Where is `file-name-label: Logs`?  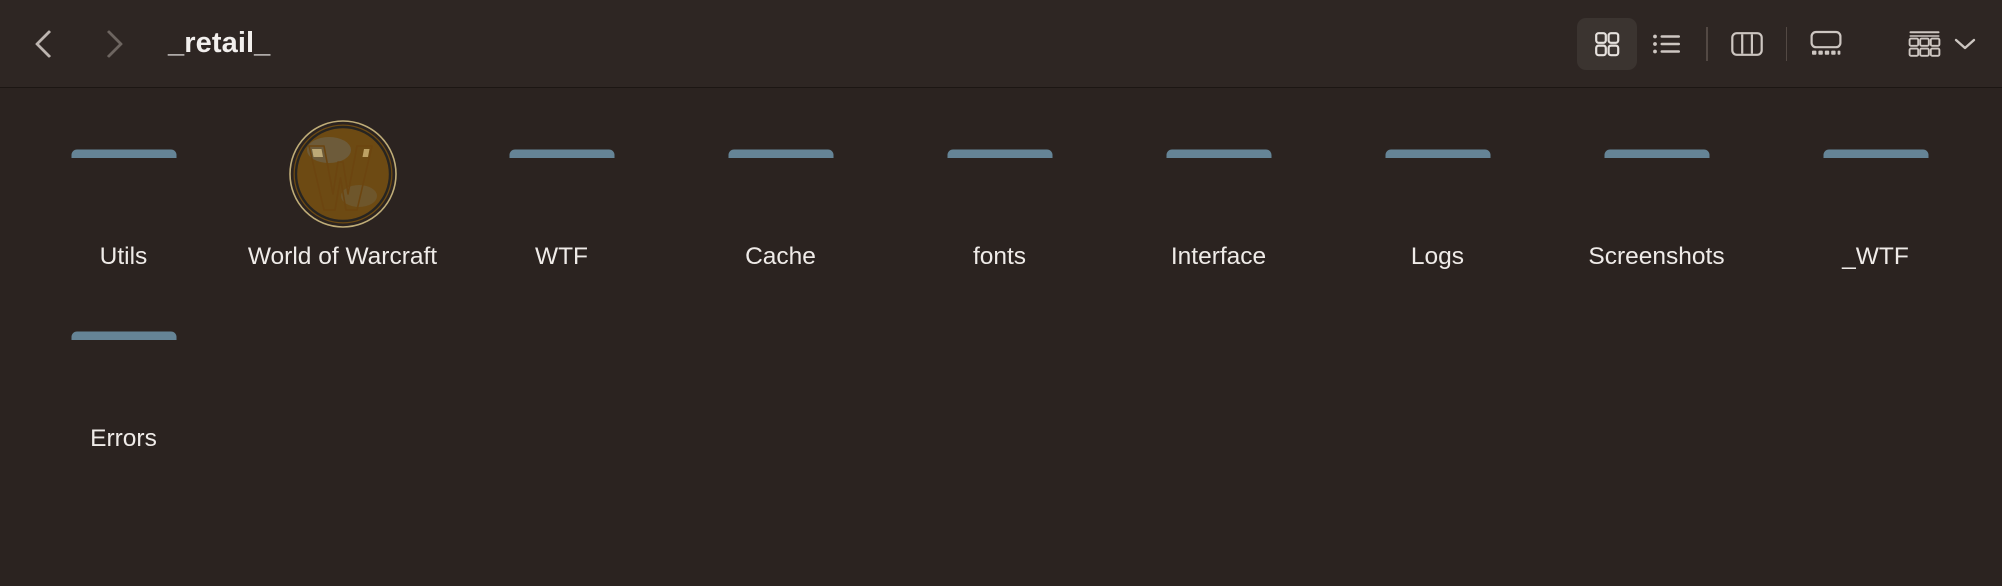 file-name-label: Logs is located at coordinates (1437, 256).